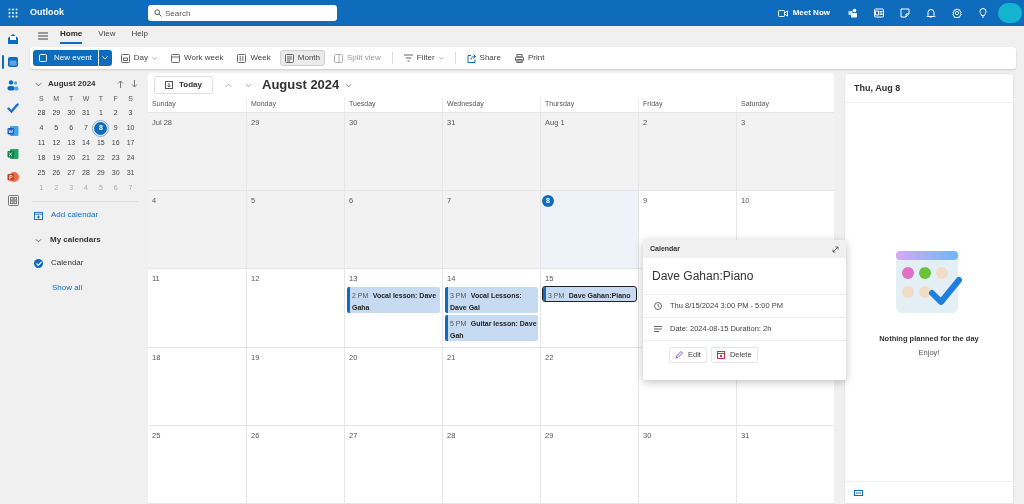 The width and height of the screenshot is (1024, 504). Describe the element at coordinates (782, 13) in the screenshot. I see `video-camera-icon` at that location.